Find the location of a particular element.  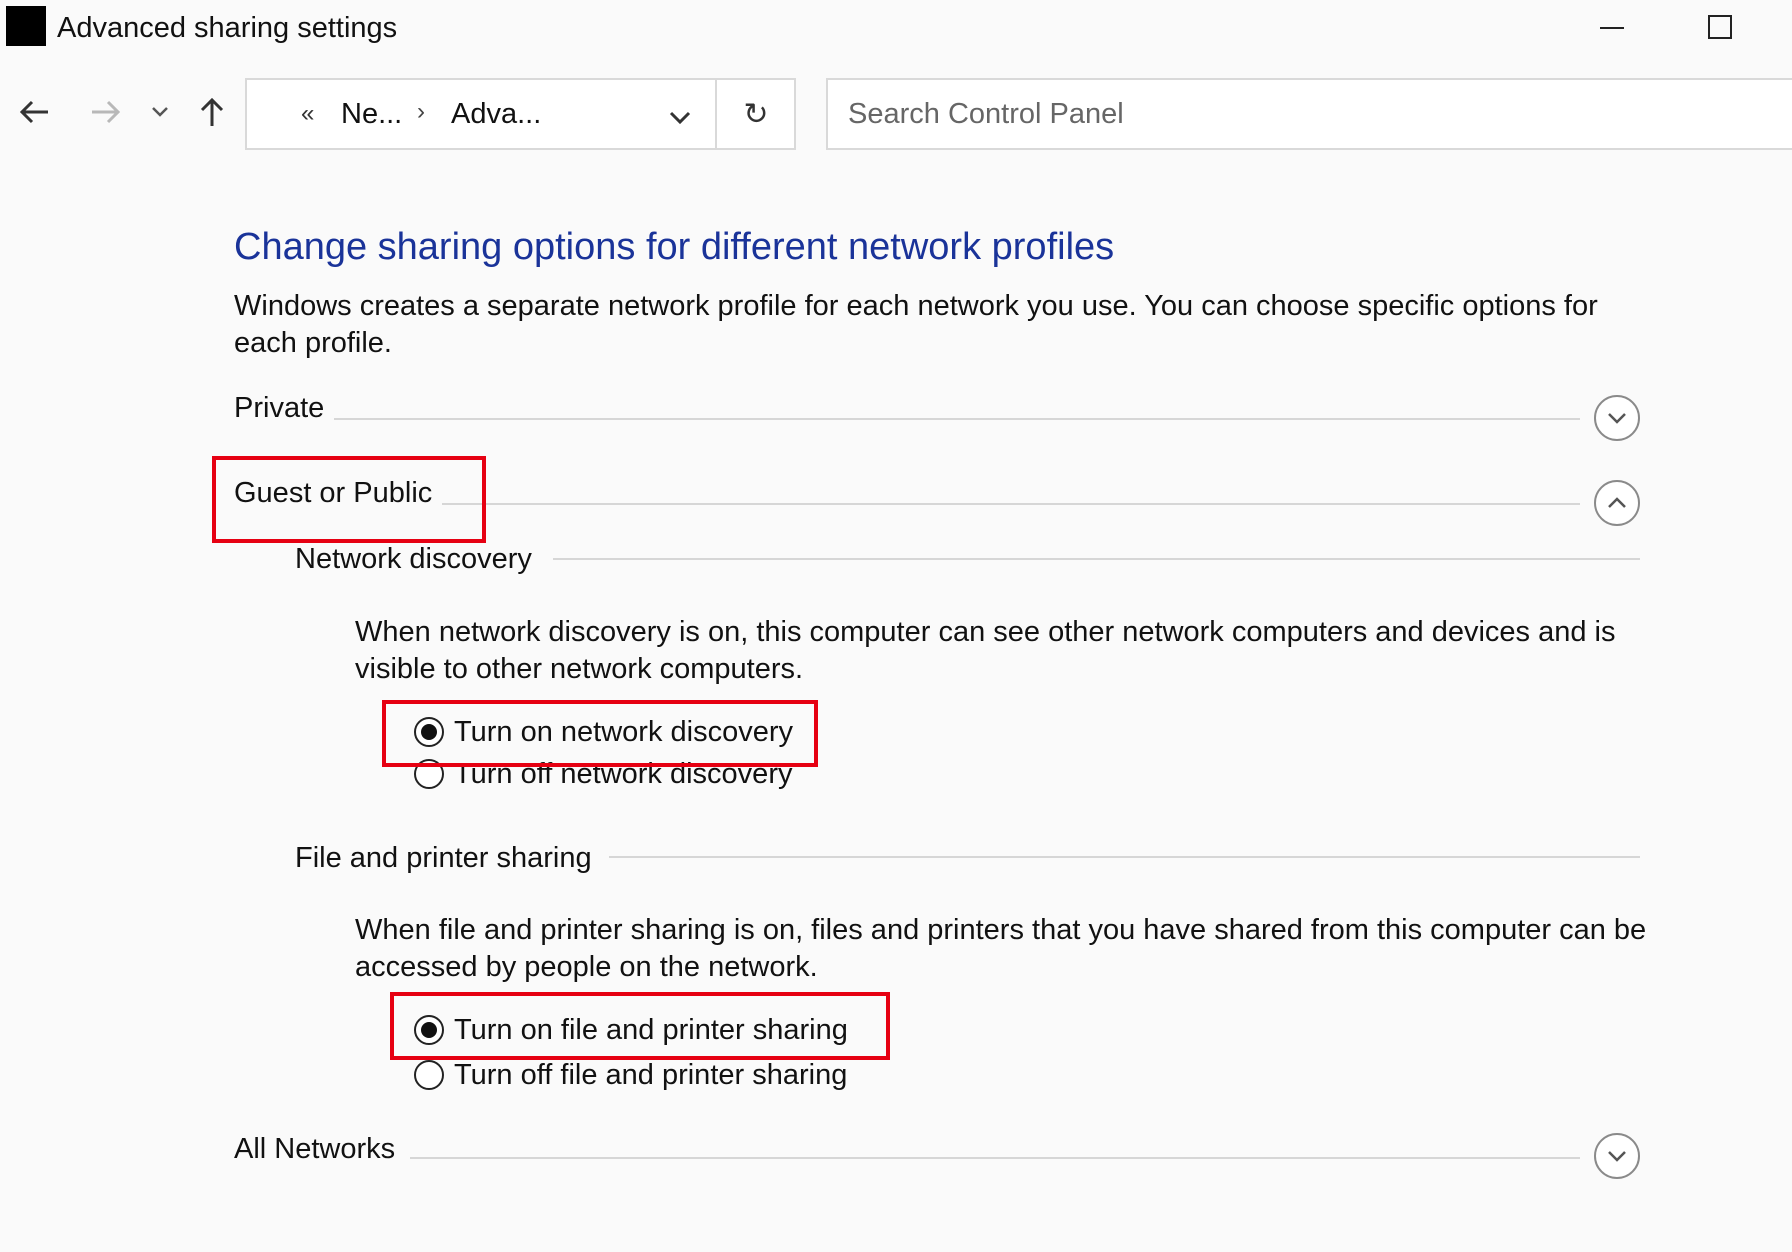

arrow-up-icon is located at coordinates (212, 111).